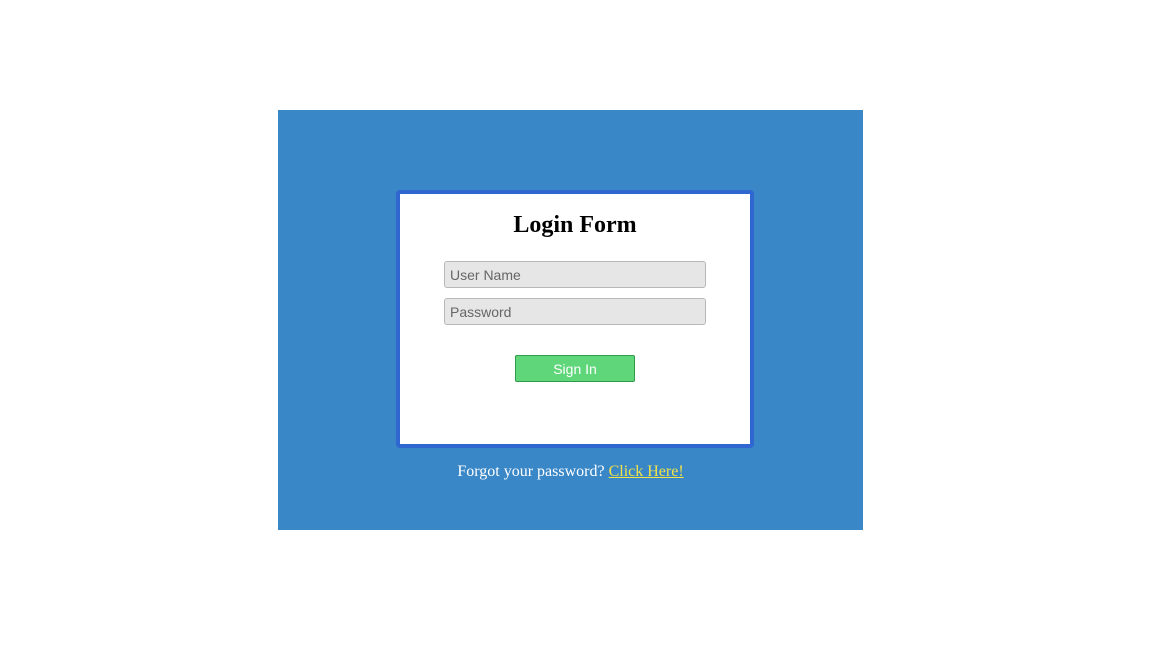 This screenshot has height=648, width=1152. What do you see at coordinates (531, 471) in the screenshot?
I see `forgot-password-text: Forgot your password?` at bounding box center [531, 471].